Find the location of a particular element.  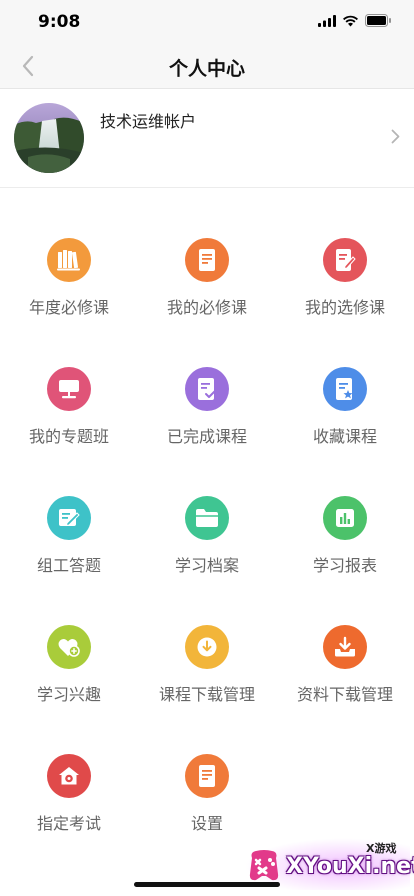

grid-item-material-download: 资料下载管理 is located at coordinates (345, 659).